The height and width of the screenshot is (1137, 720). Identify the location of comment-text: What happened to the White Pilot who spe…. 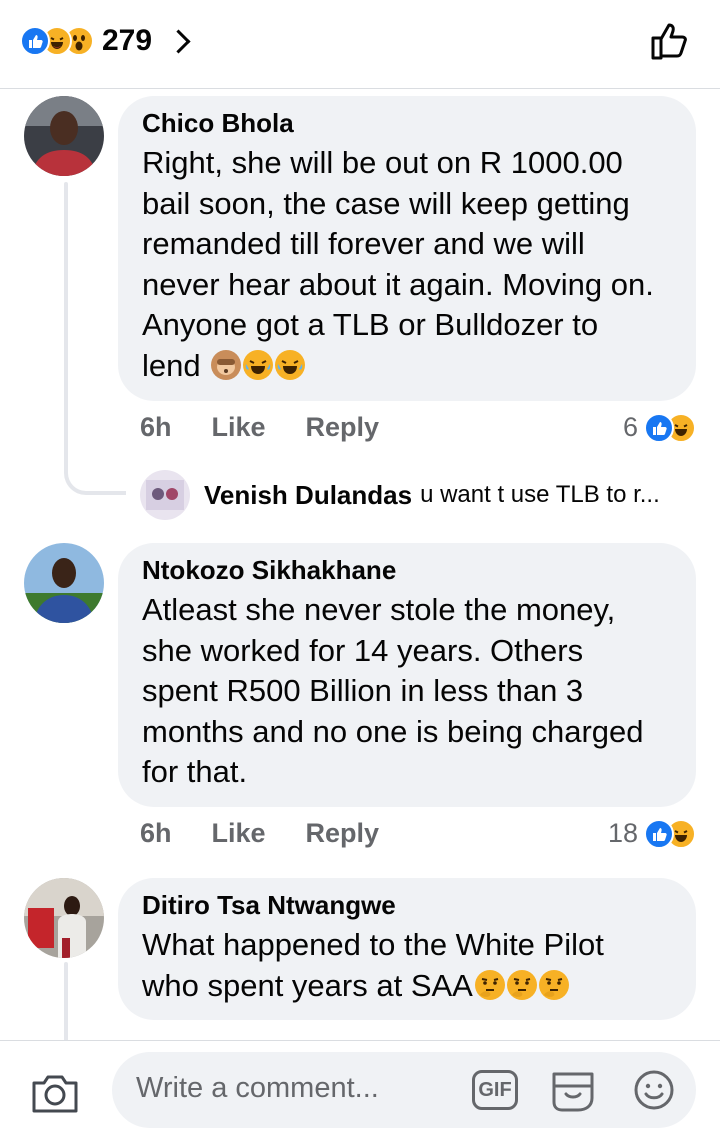
(407, 965).